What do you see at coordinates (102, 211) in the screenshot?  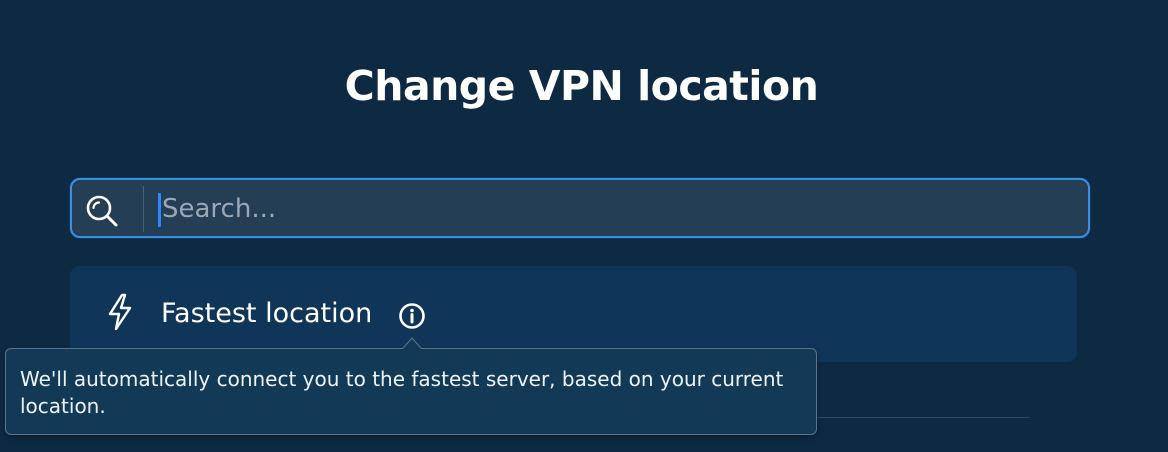 I see `search-icon` at bounding box center [102, 211].